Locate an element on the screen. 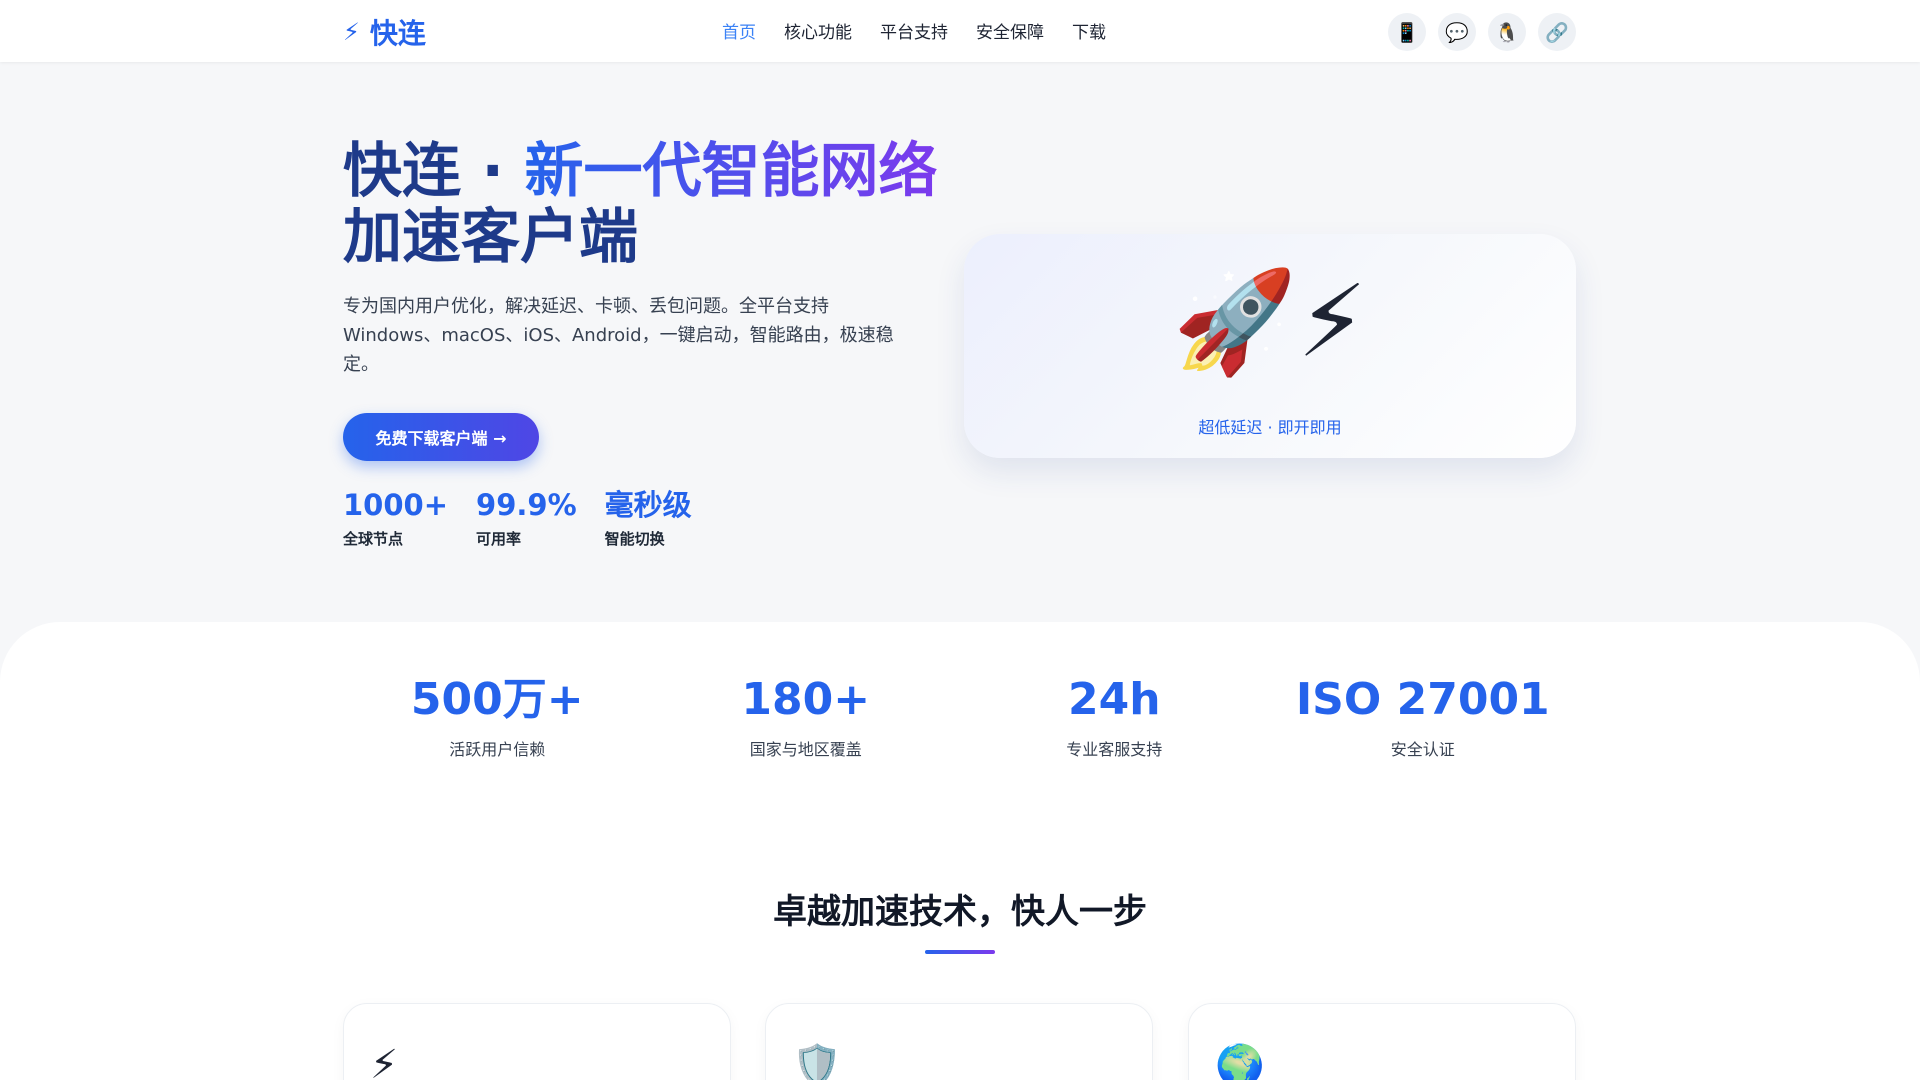  logo: ⚡ 快连 is located at coordinates (384, 32).